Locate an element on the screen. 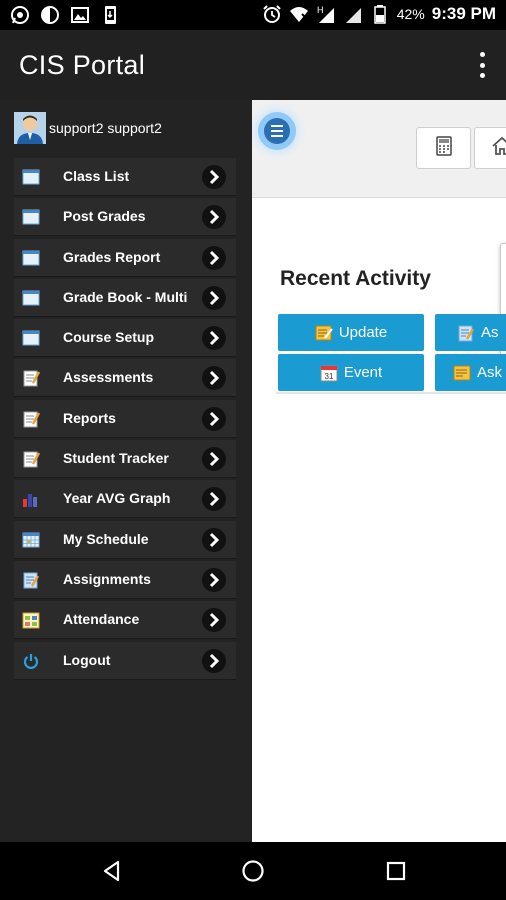 The height and width of the screenshot is (900, 506). app-bar: CIS Portal is located at coordinates (253, 65).